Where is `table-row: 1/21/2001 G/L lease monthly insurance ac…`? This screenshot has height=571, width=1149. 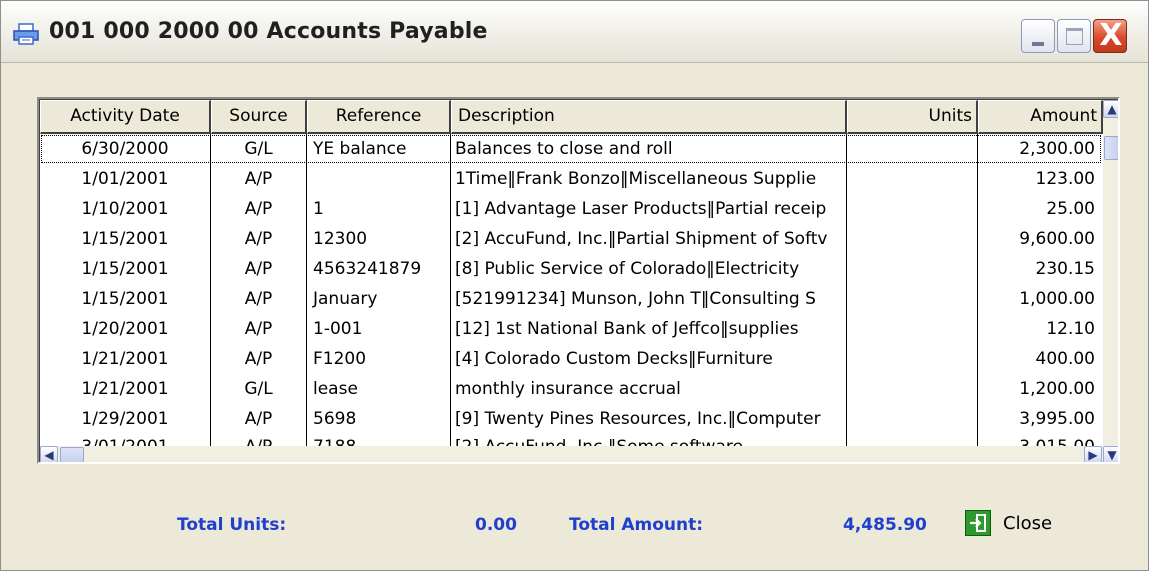
table-row: 1/21/2001 G/L lease monthly insurance ac… is located at coordinates (571, 389).